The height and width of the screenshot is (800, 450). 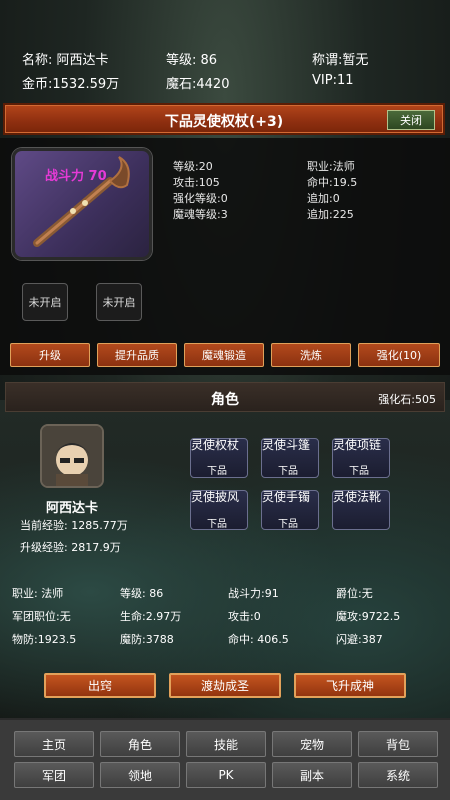 I want to click on item-stat-hit: 命中:19.5, so click(x=332, y=182).